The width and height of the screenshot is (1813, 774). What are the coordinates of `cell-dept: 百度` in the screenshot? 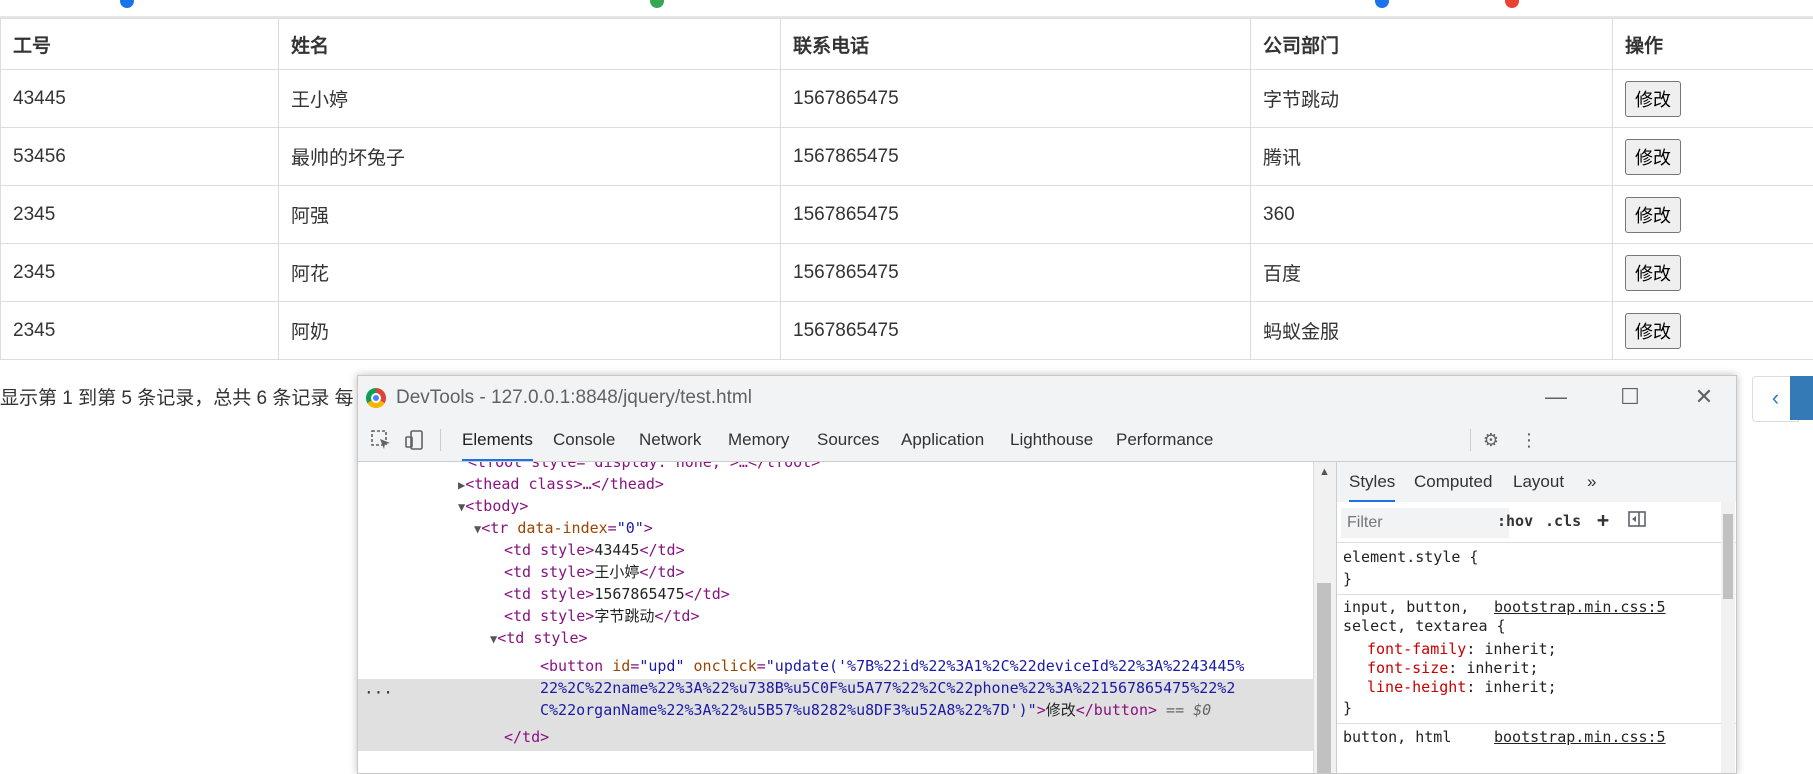 It's located at (1432, 273).